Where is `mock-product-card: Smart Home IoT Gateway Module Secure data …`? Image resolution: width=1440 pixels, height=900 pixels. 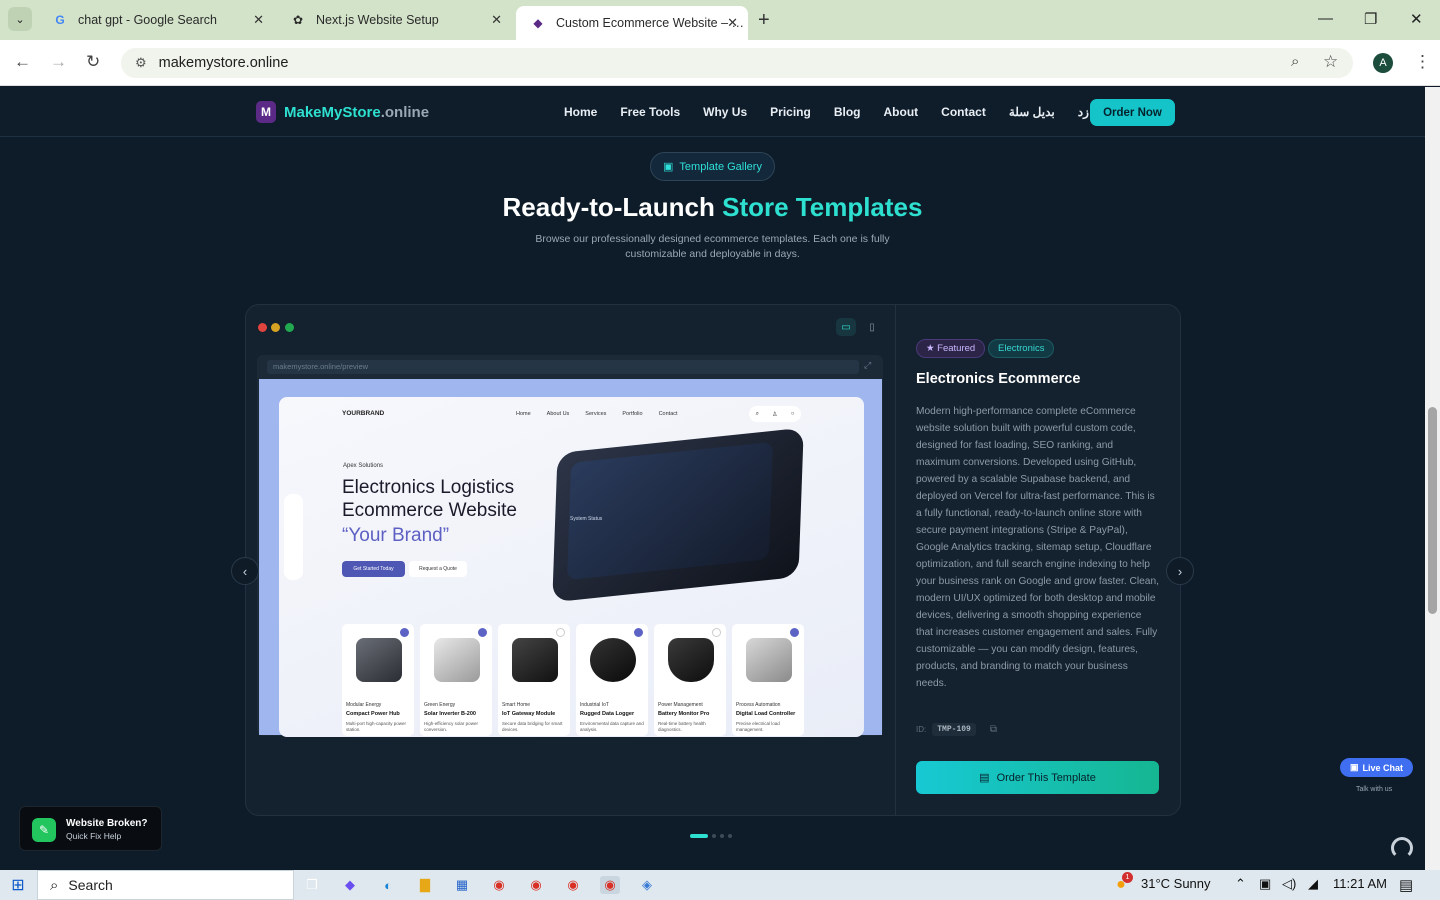 mock-product-card: Smart Home IoT Gateway Module Secure data … is located at coordinates (534, 680).